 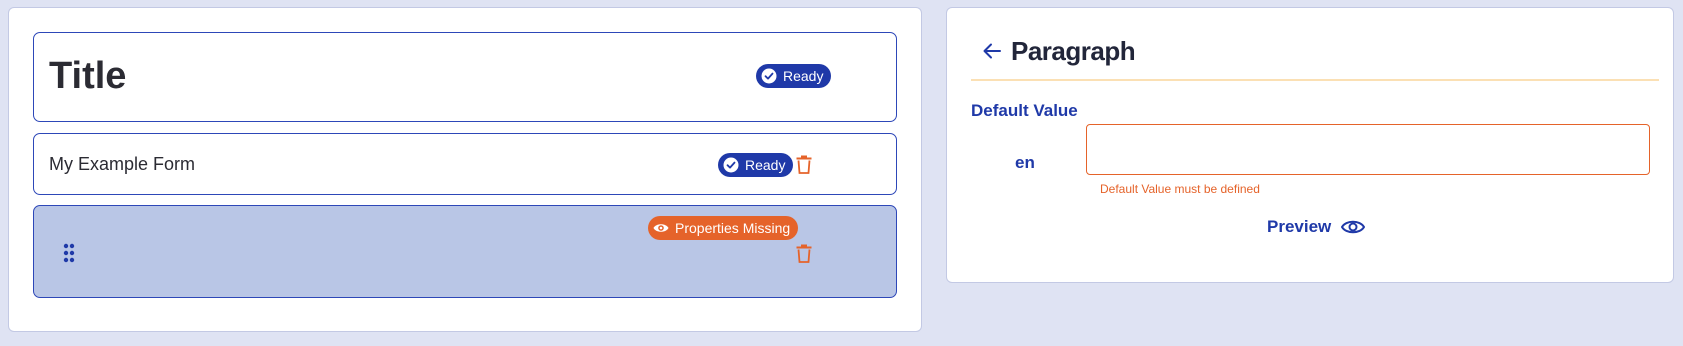 I want to click on form-name-text: My Example Form, so click(x=122, y=164).